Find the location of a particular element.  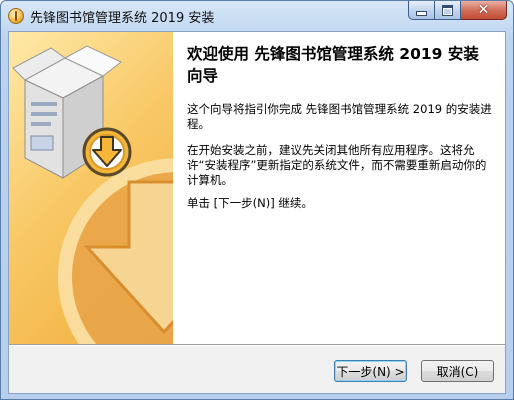

installer-app-icon is located at coordinates (16, 16).